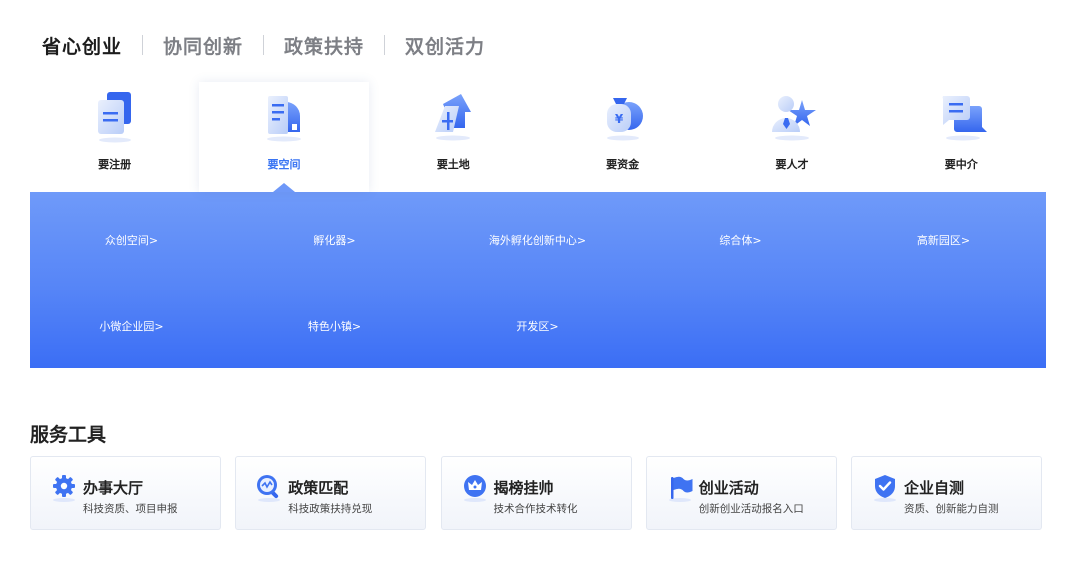  Describe the element at coordinates (283, 119) in the screenshot. I see `building-icon` at that location.